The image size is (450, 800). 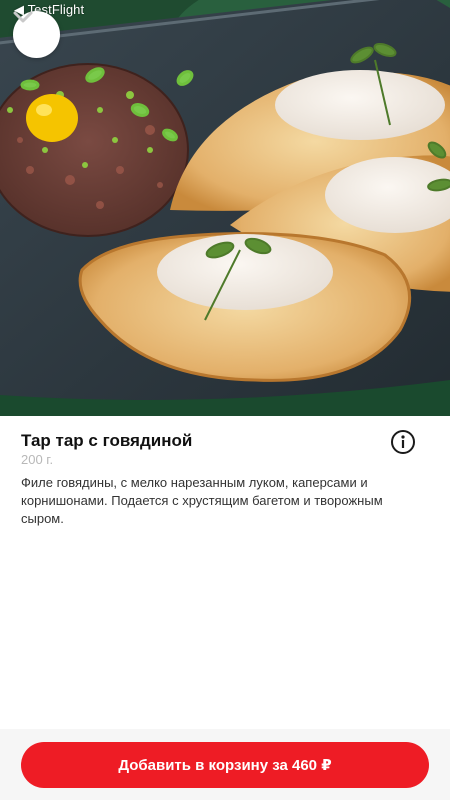 I want to click on add-to-cart-button: Добавить в корзину за 460 ₽, so click(x=225, y=765).